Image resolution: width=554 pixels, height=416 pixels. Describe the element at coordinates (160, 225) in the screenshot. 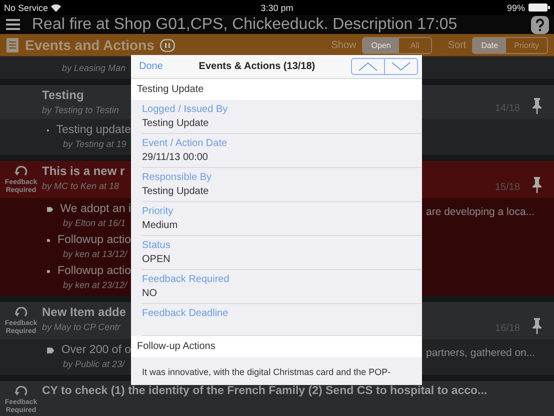

I see `field-value: Medium` at that location.